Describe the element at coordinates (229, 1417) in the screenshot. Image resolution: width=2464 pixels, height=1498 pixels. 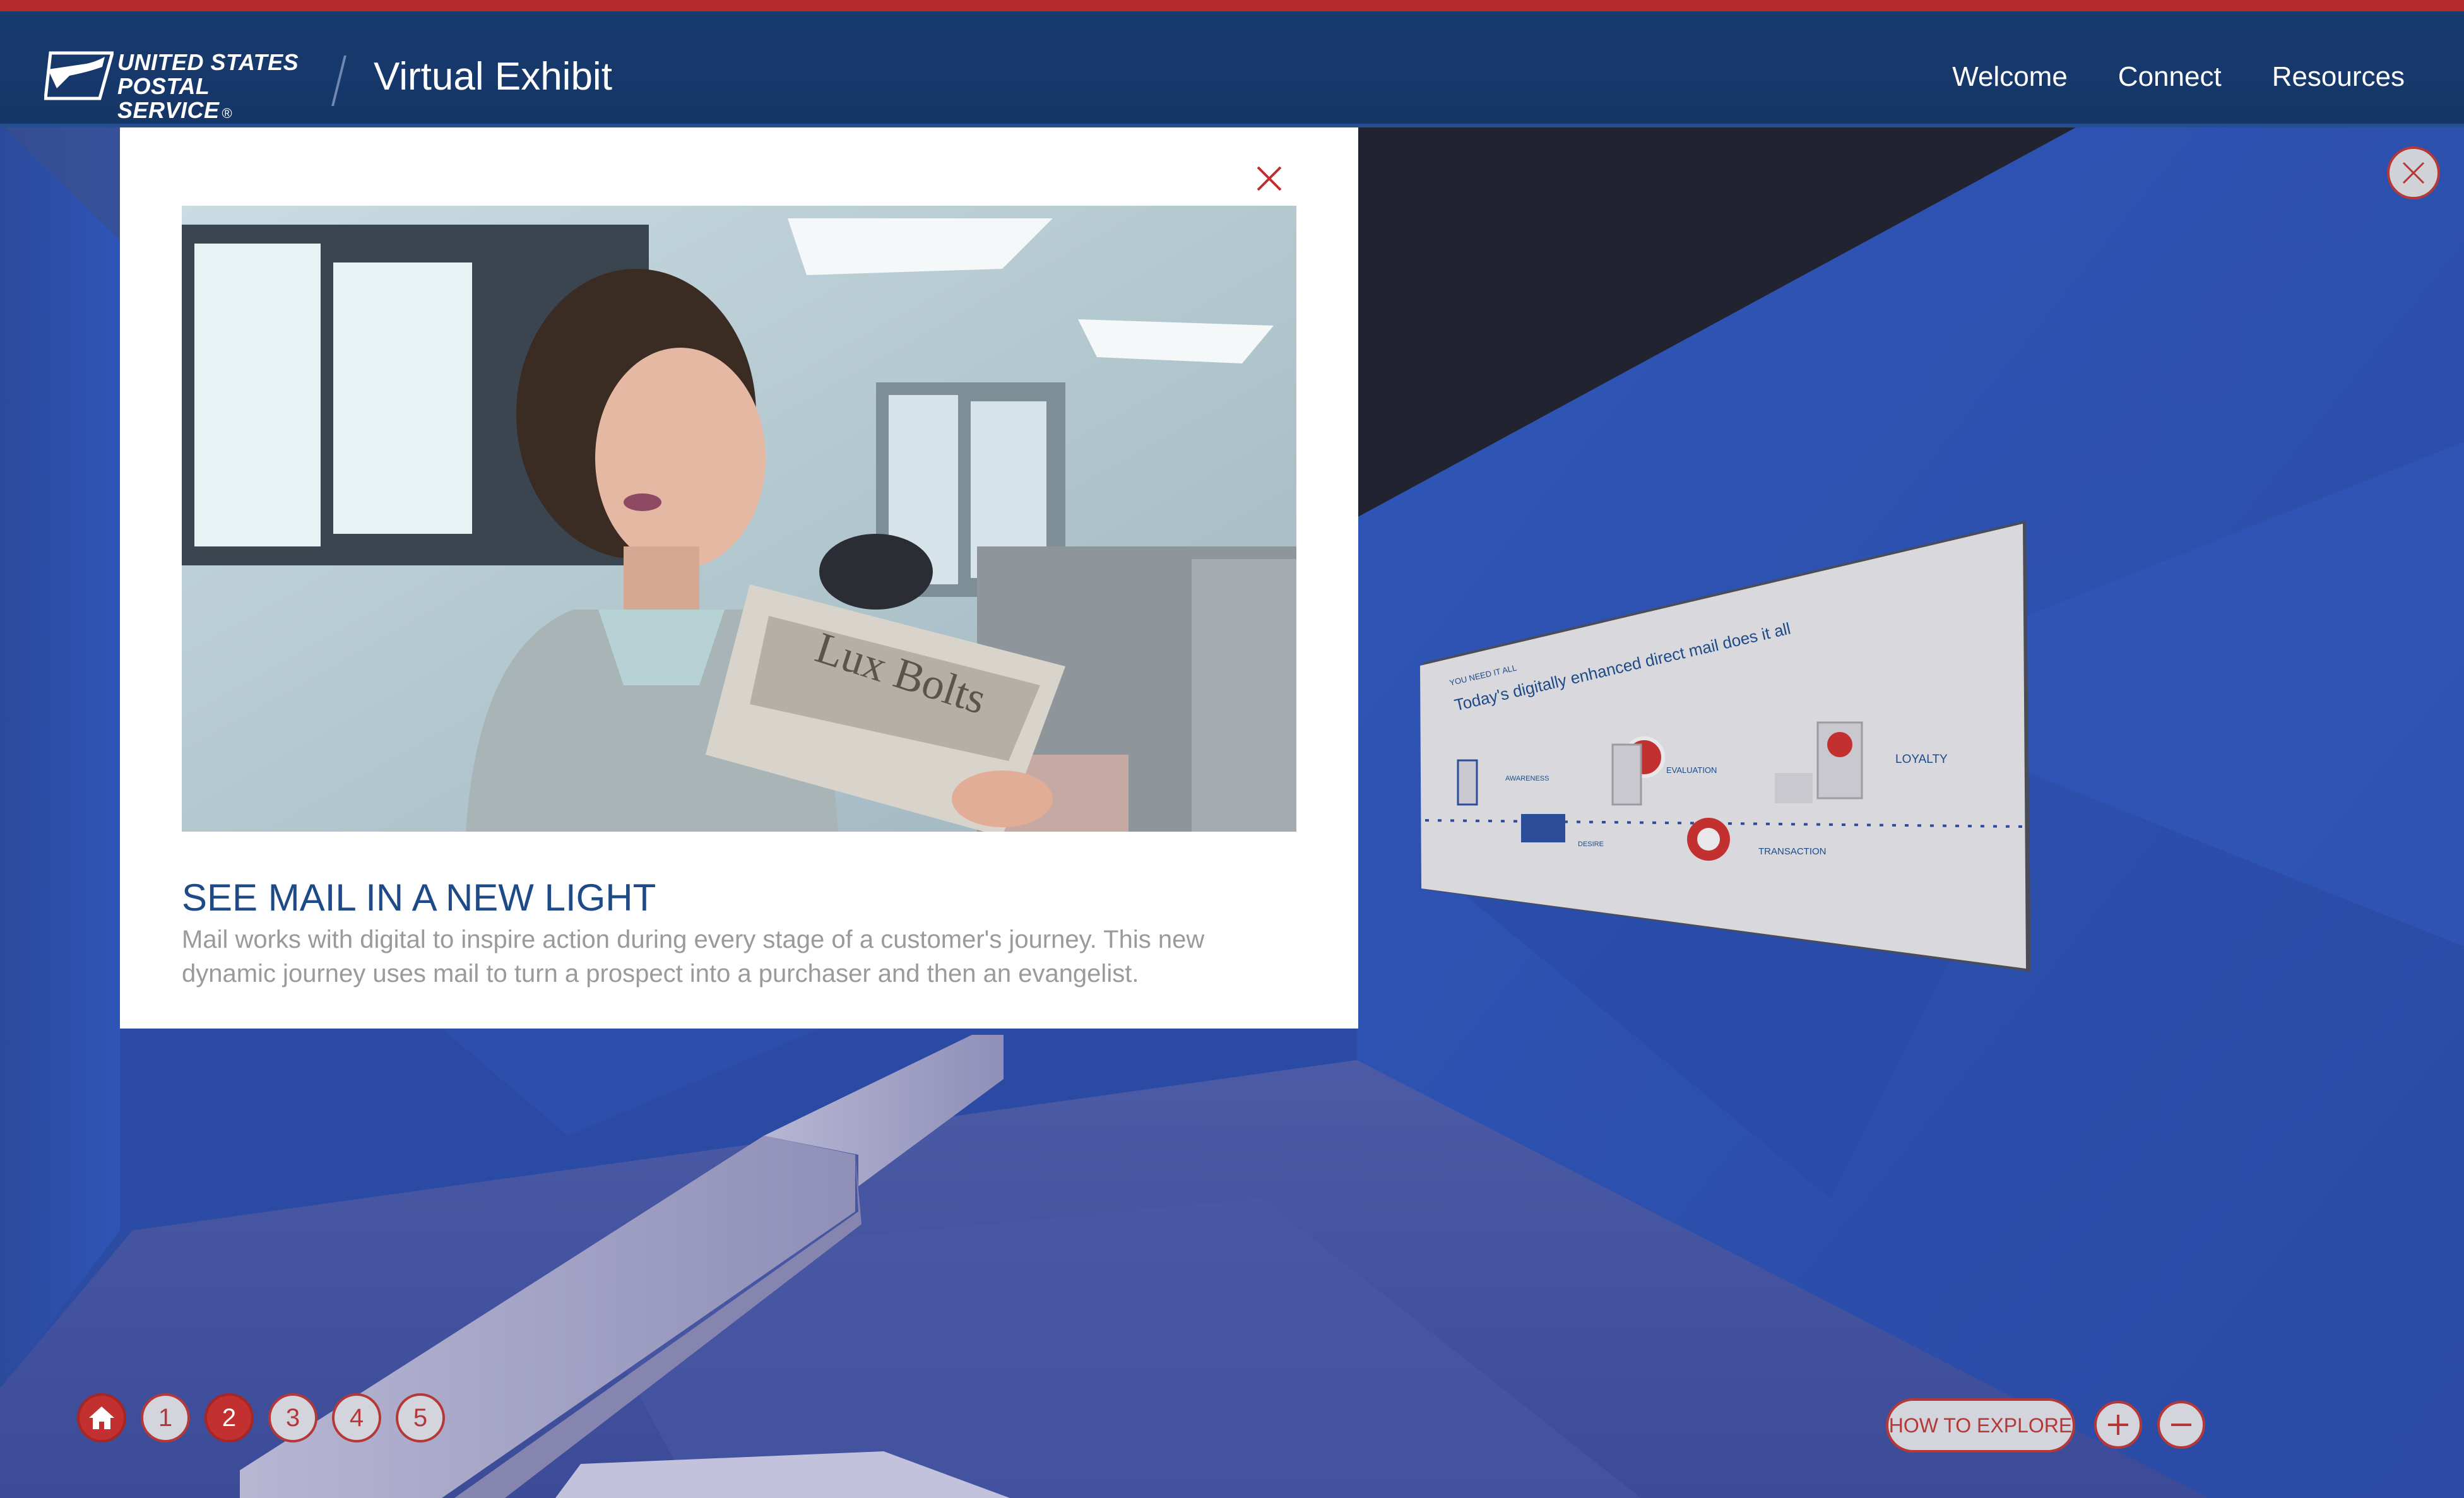
I see `stop-2-button: 2` at that location.